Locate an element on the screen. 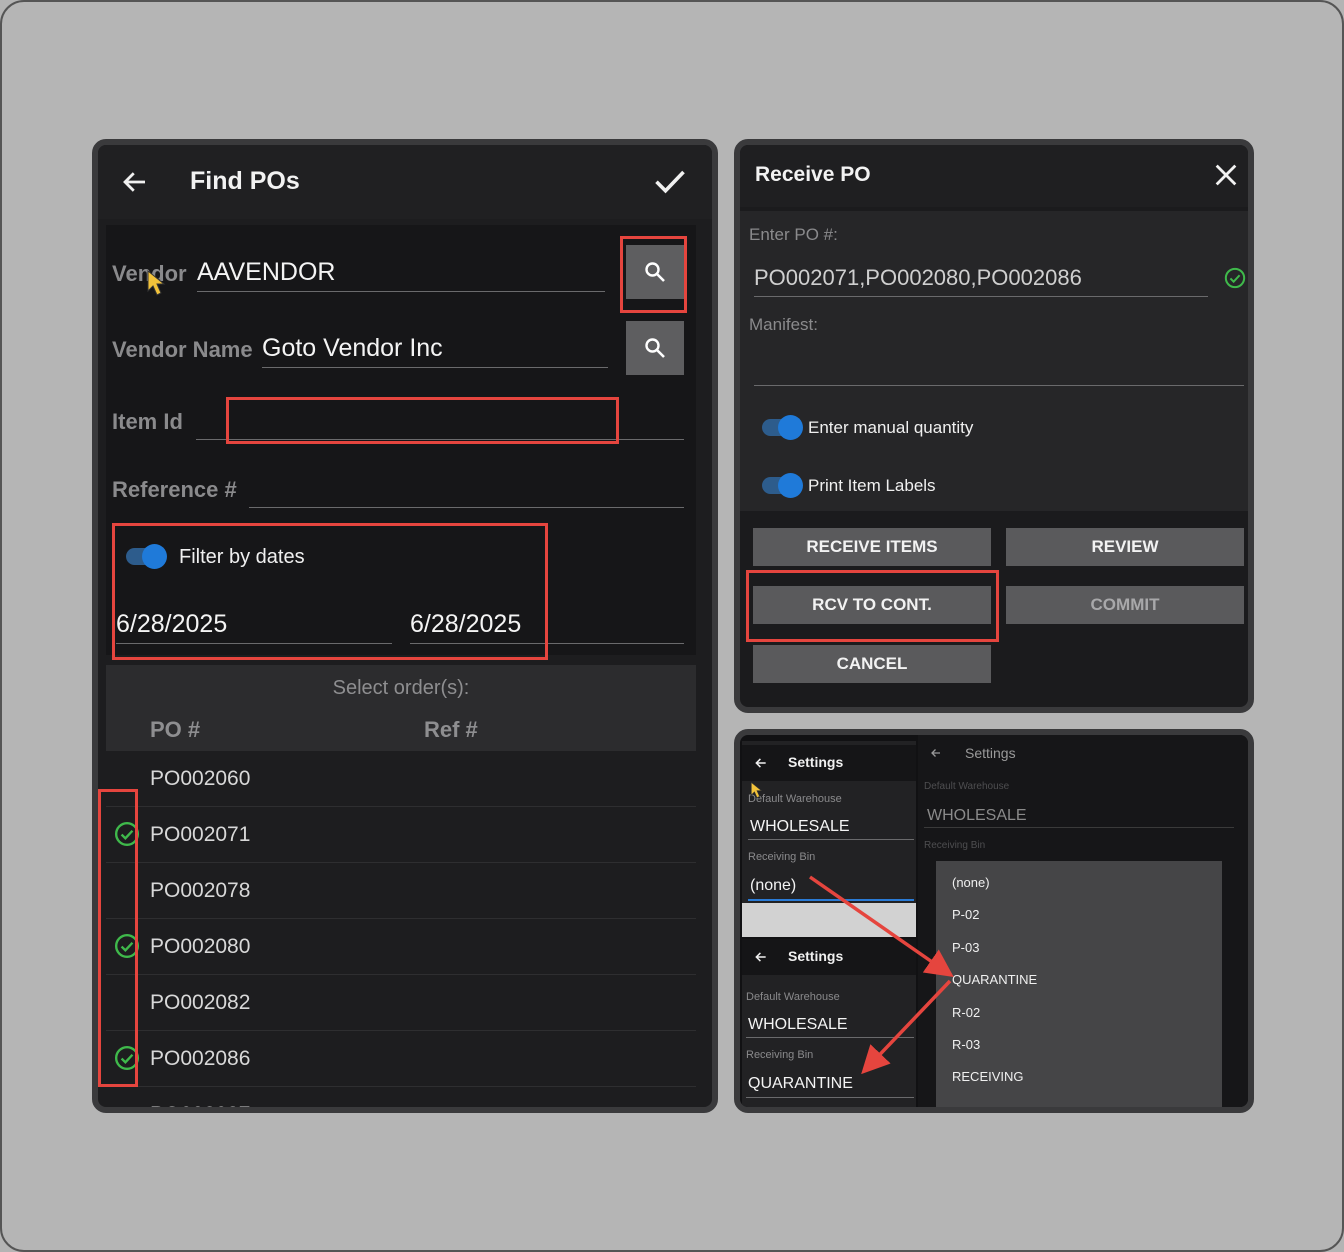 The height and width of the screenshot is (1252, 1344). highlight-rcv-to-cont is located at coordinates (872, 606).